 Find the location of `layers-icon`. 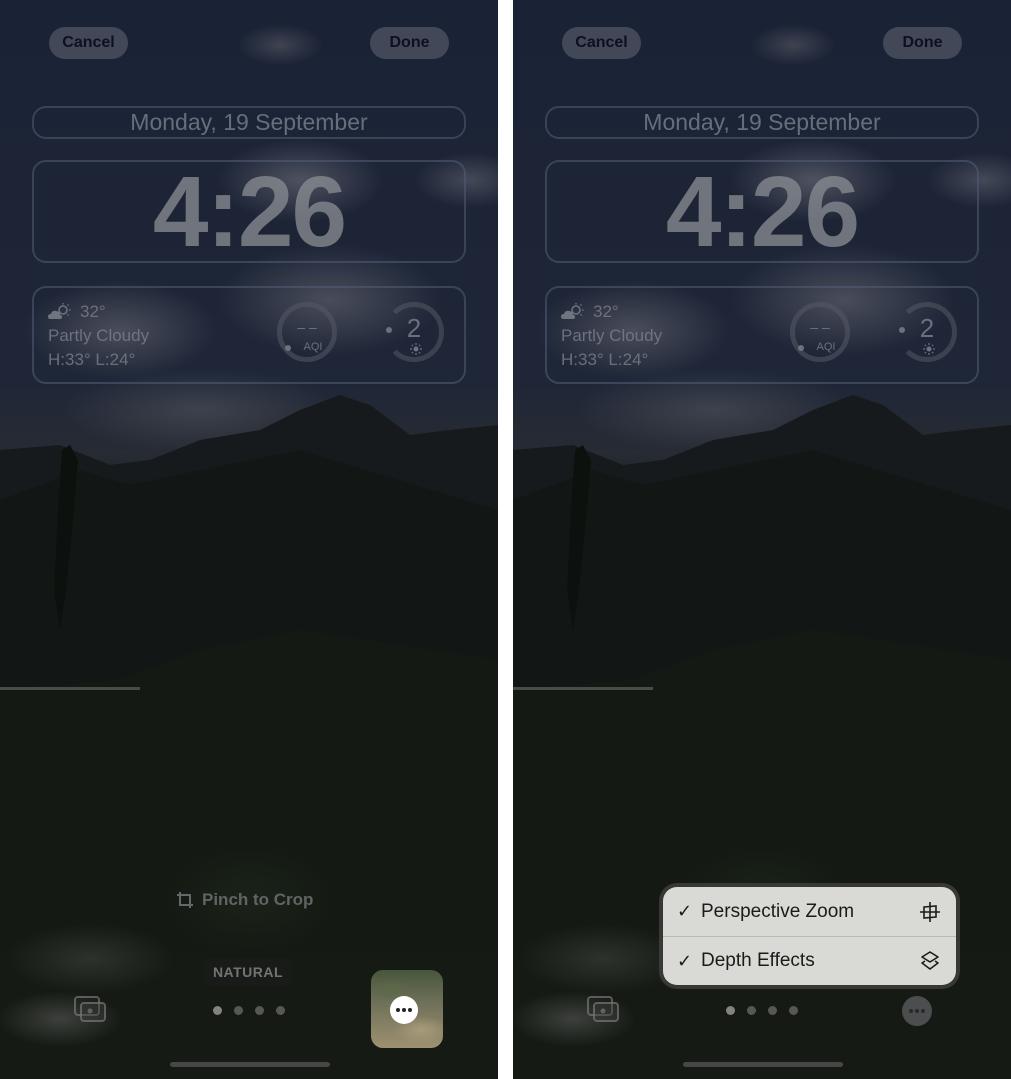

layers-icon is located at coordinates (930, 961).